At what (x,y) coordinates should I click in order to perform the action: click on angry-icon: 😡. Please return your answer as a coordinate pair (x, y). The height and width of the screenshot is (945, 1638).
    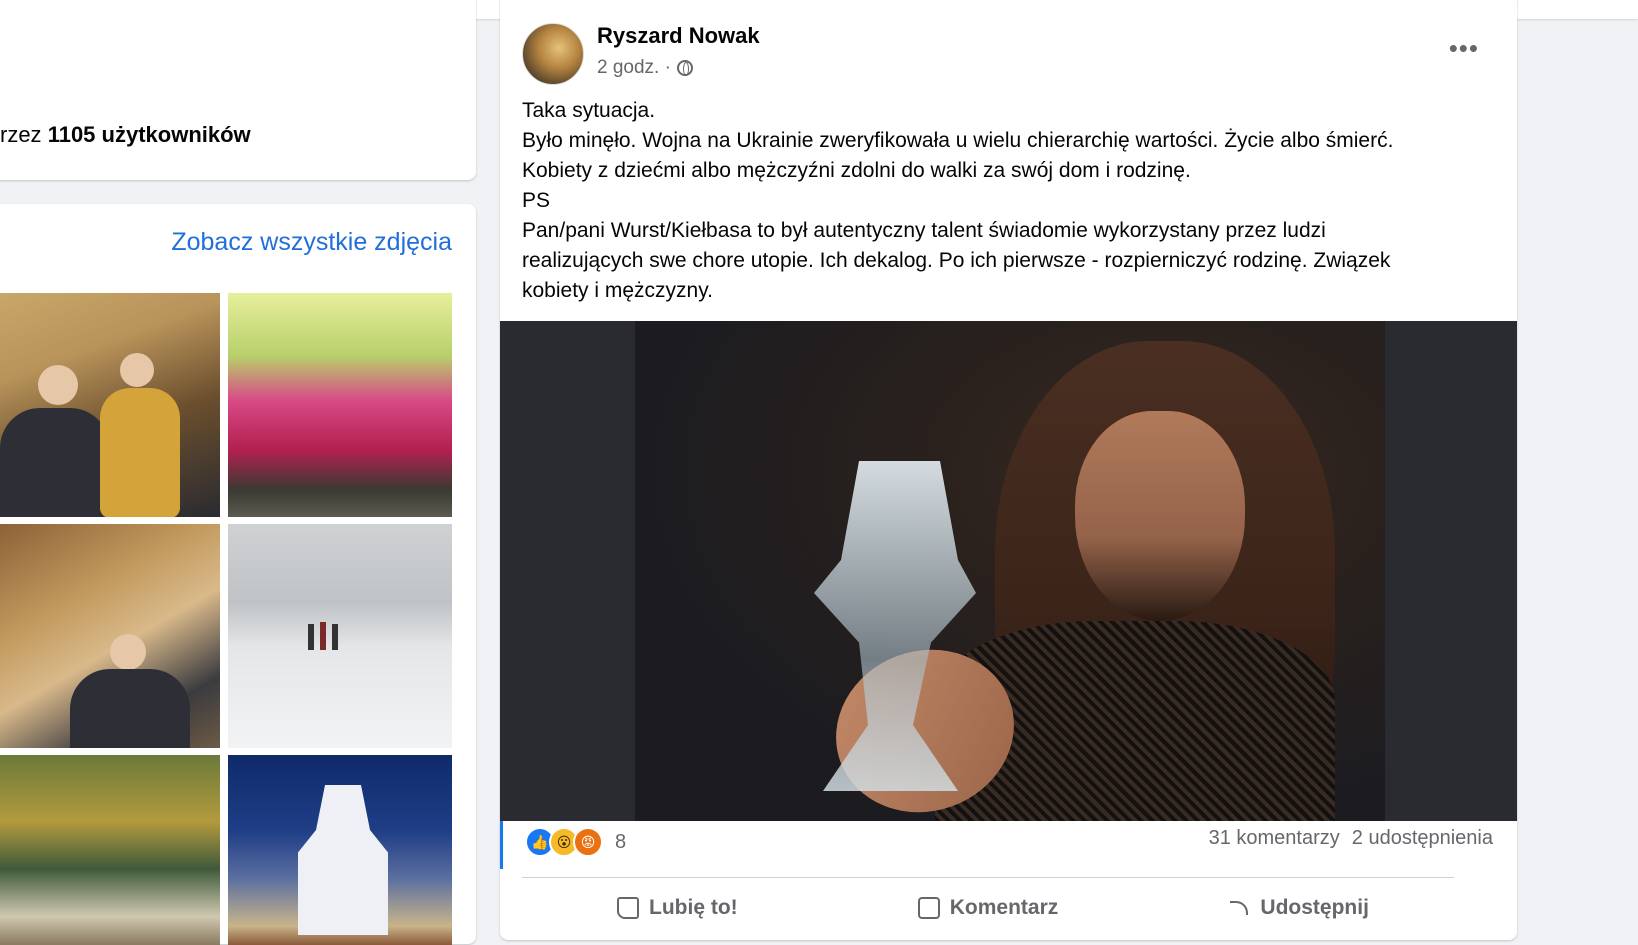
    Looking at the image, I should click on (588, 842).